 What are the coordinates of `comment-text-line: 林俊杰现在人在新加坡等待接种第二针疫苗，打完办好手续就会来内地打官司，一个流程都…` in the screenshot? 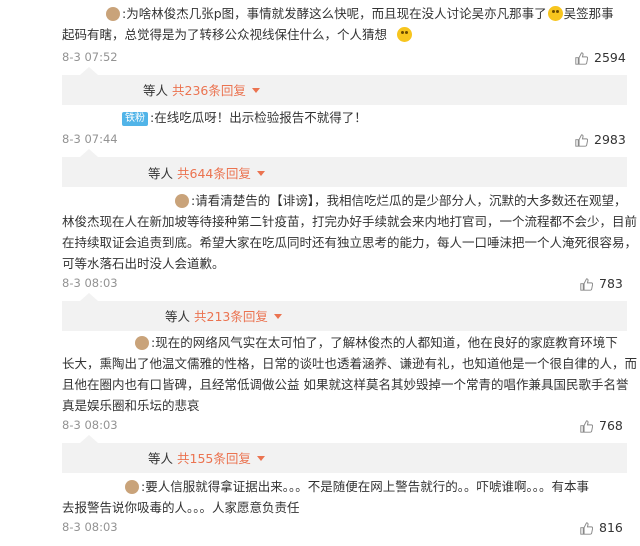 It's located at (350, 221).